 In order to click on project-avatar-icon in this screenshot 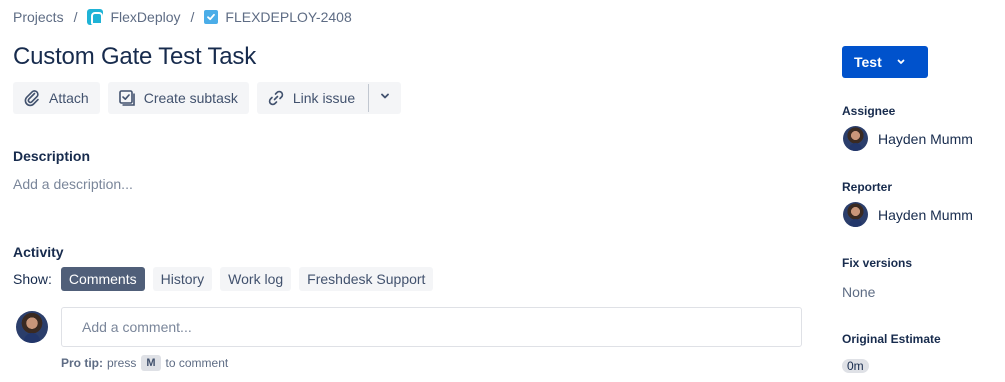, I will do `click(95, 17)`.